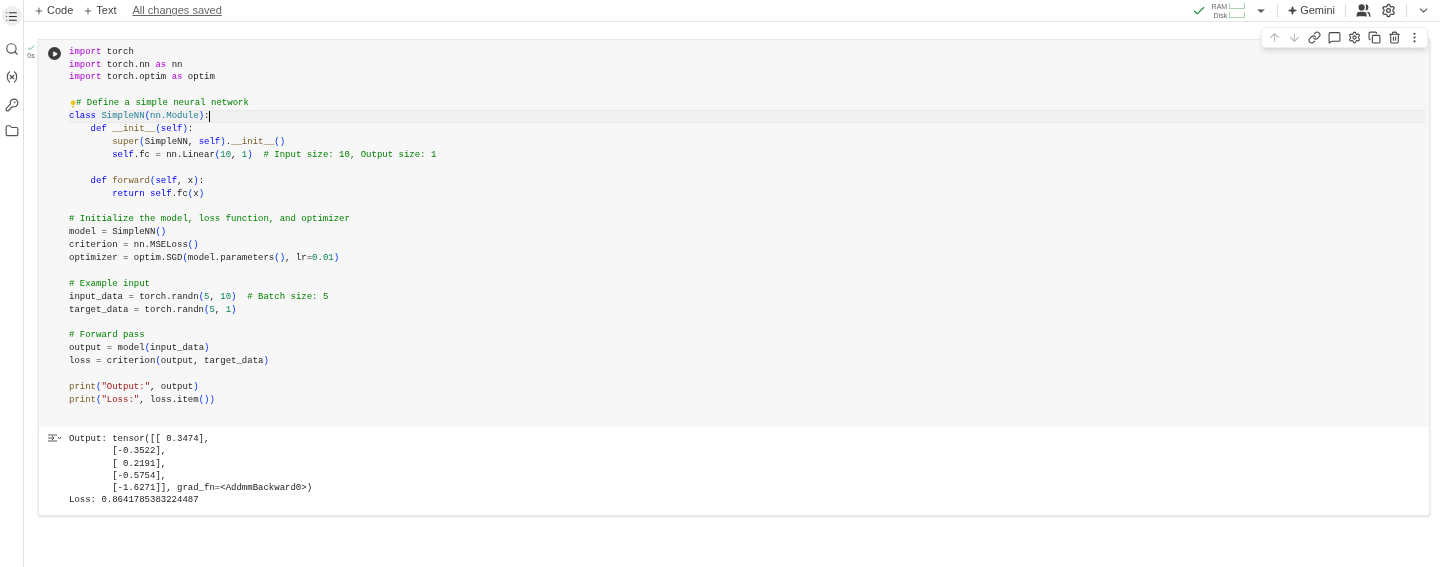  Describe the element at coordinates (101, 52) in the screenshot. I see `code-line: import torch` at that location.